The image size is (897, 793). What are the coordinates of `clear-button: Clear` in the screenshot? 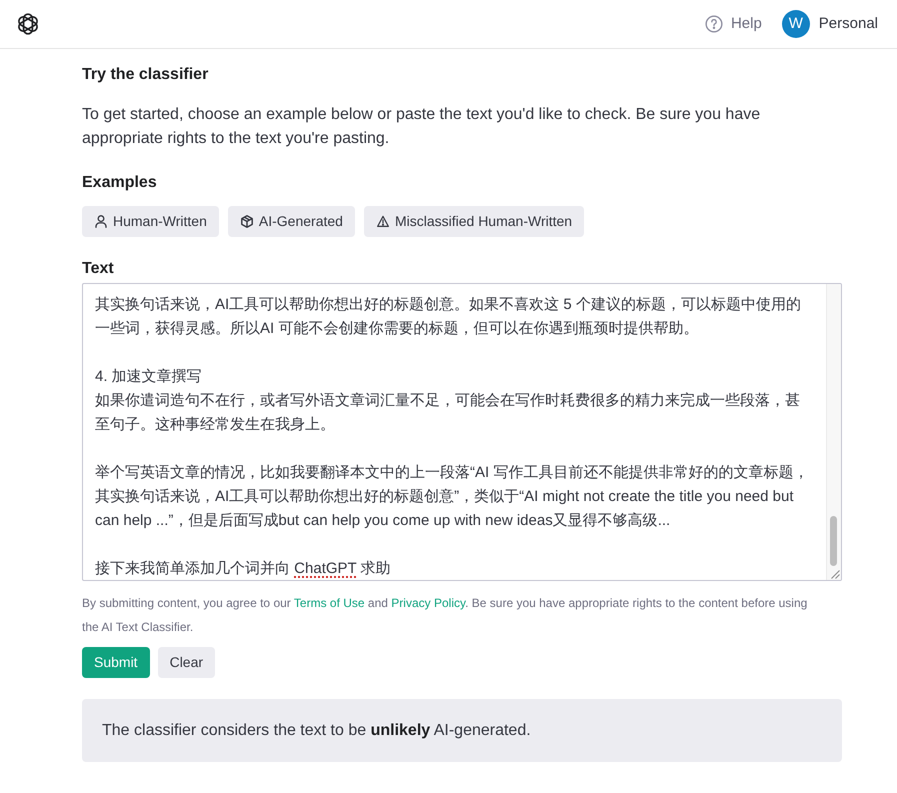 It's located at (187, 662).